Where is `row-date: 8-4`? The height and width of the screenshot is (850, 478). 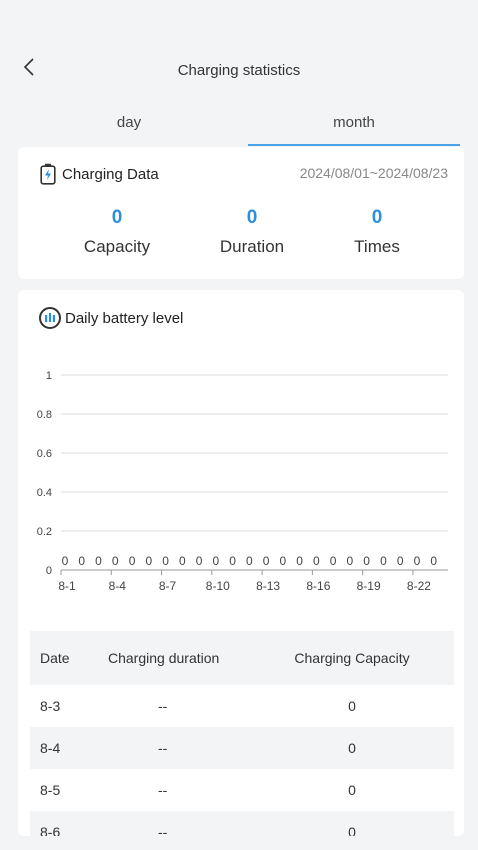 row-date: 8-4 is located at coordinates (50, 748).